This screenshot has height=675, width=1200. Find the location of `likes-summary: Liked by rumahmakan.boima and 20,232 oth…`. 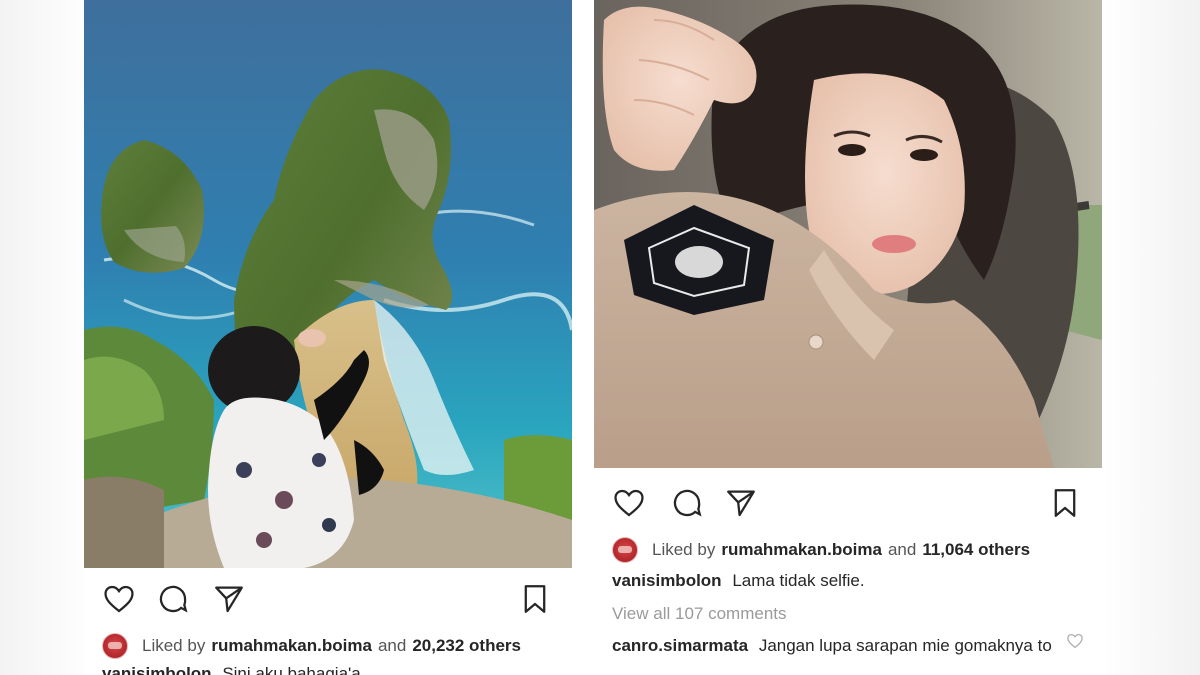

likes-summary: Liked by rumahmakan.boima and 20,232 oth… is located at coordinates (311, 646).